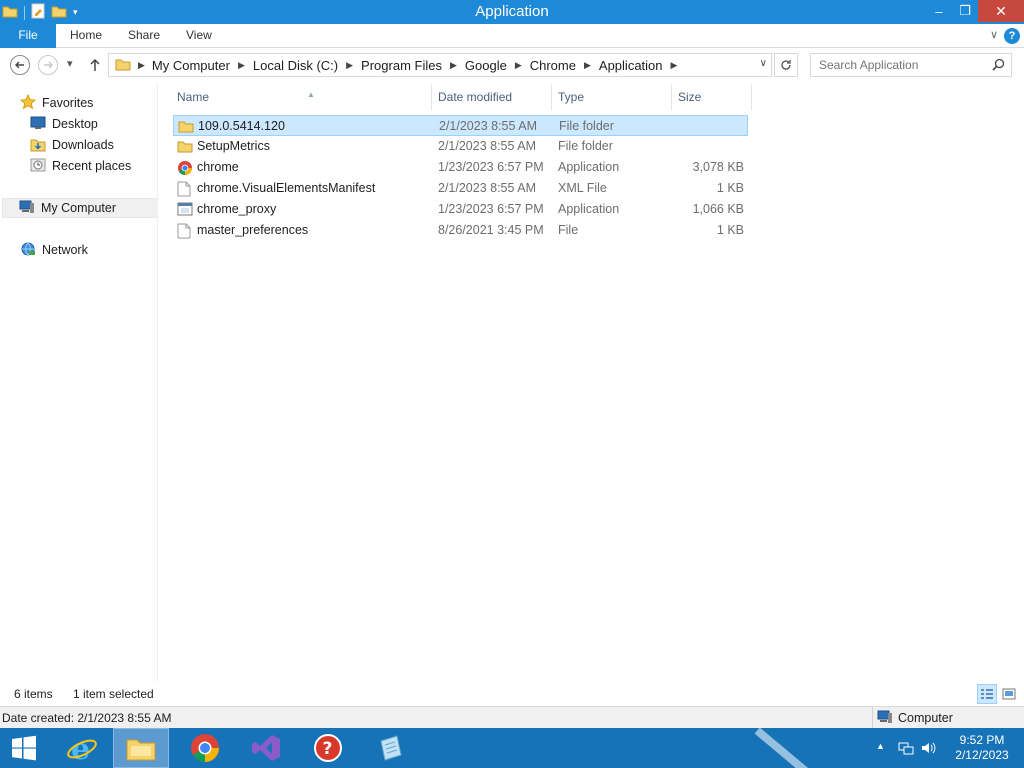  I want to click on status-bar: 6 items 1 item selected, so click(512, 694).